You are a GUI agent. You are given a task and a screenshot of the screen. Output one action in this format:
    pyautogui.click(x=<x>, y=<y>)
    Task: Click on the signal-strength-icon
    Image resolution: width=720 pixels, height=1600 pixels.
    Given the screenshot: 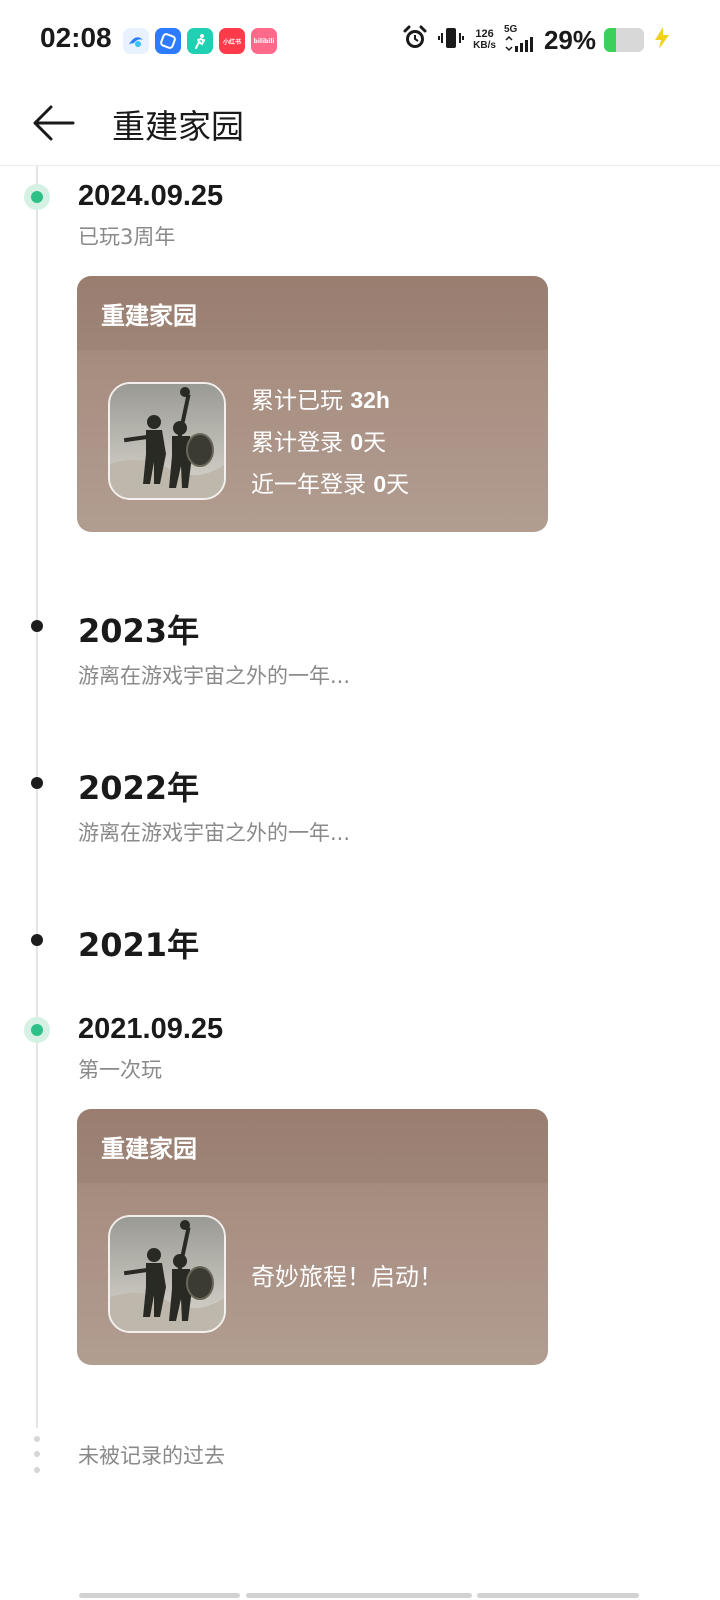 What is the action you would take?
    pyautogui.click(x=520, y=45)
    